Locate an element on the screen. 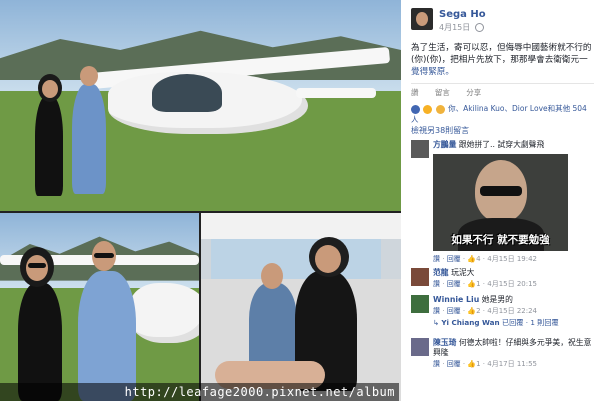  reactions-bar: 你、Akilina Kuo、Dior Love和其他 504 人 is located at coordinates (502, 114).